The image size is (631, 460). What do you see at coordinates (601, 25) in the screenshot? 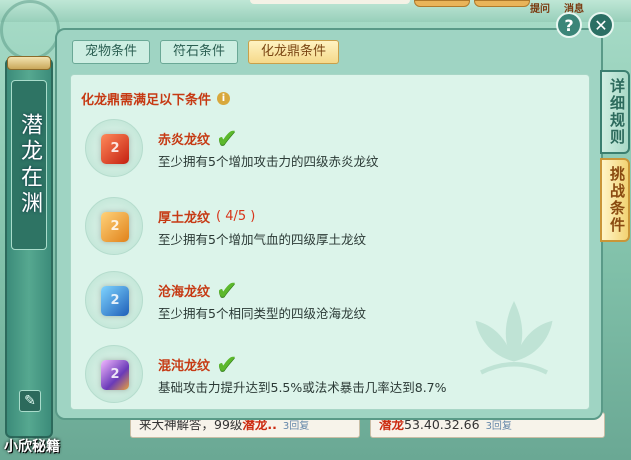
I see `close-icon: ✕` at bounding box center [601, 25].